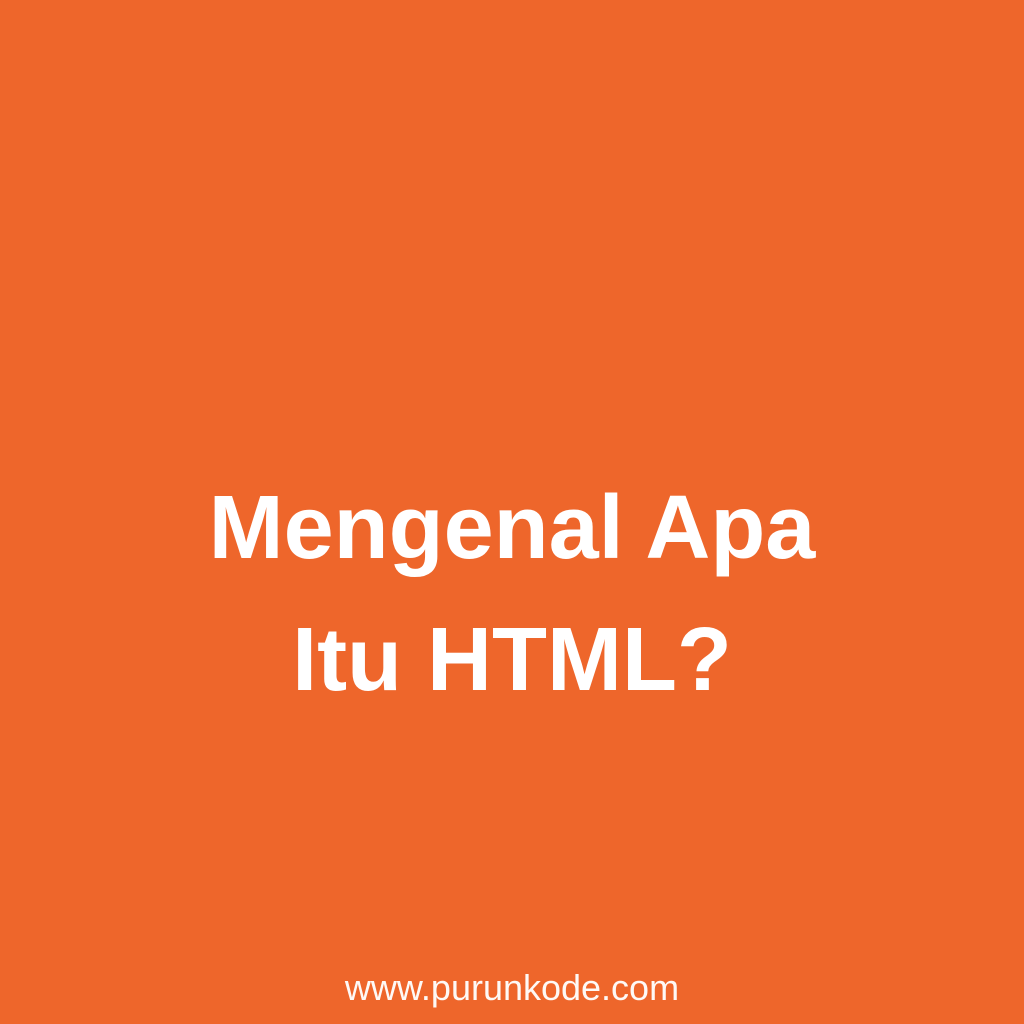 This screenshot has width=1024, height=1024. I want to click on title-line-2: Itu HTML?, so click(512, 660).